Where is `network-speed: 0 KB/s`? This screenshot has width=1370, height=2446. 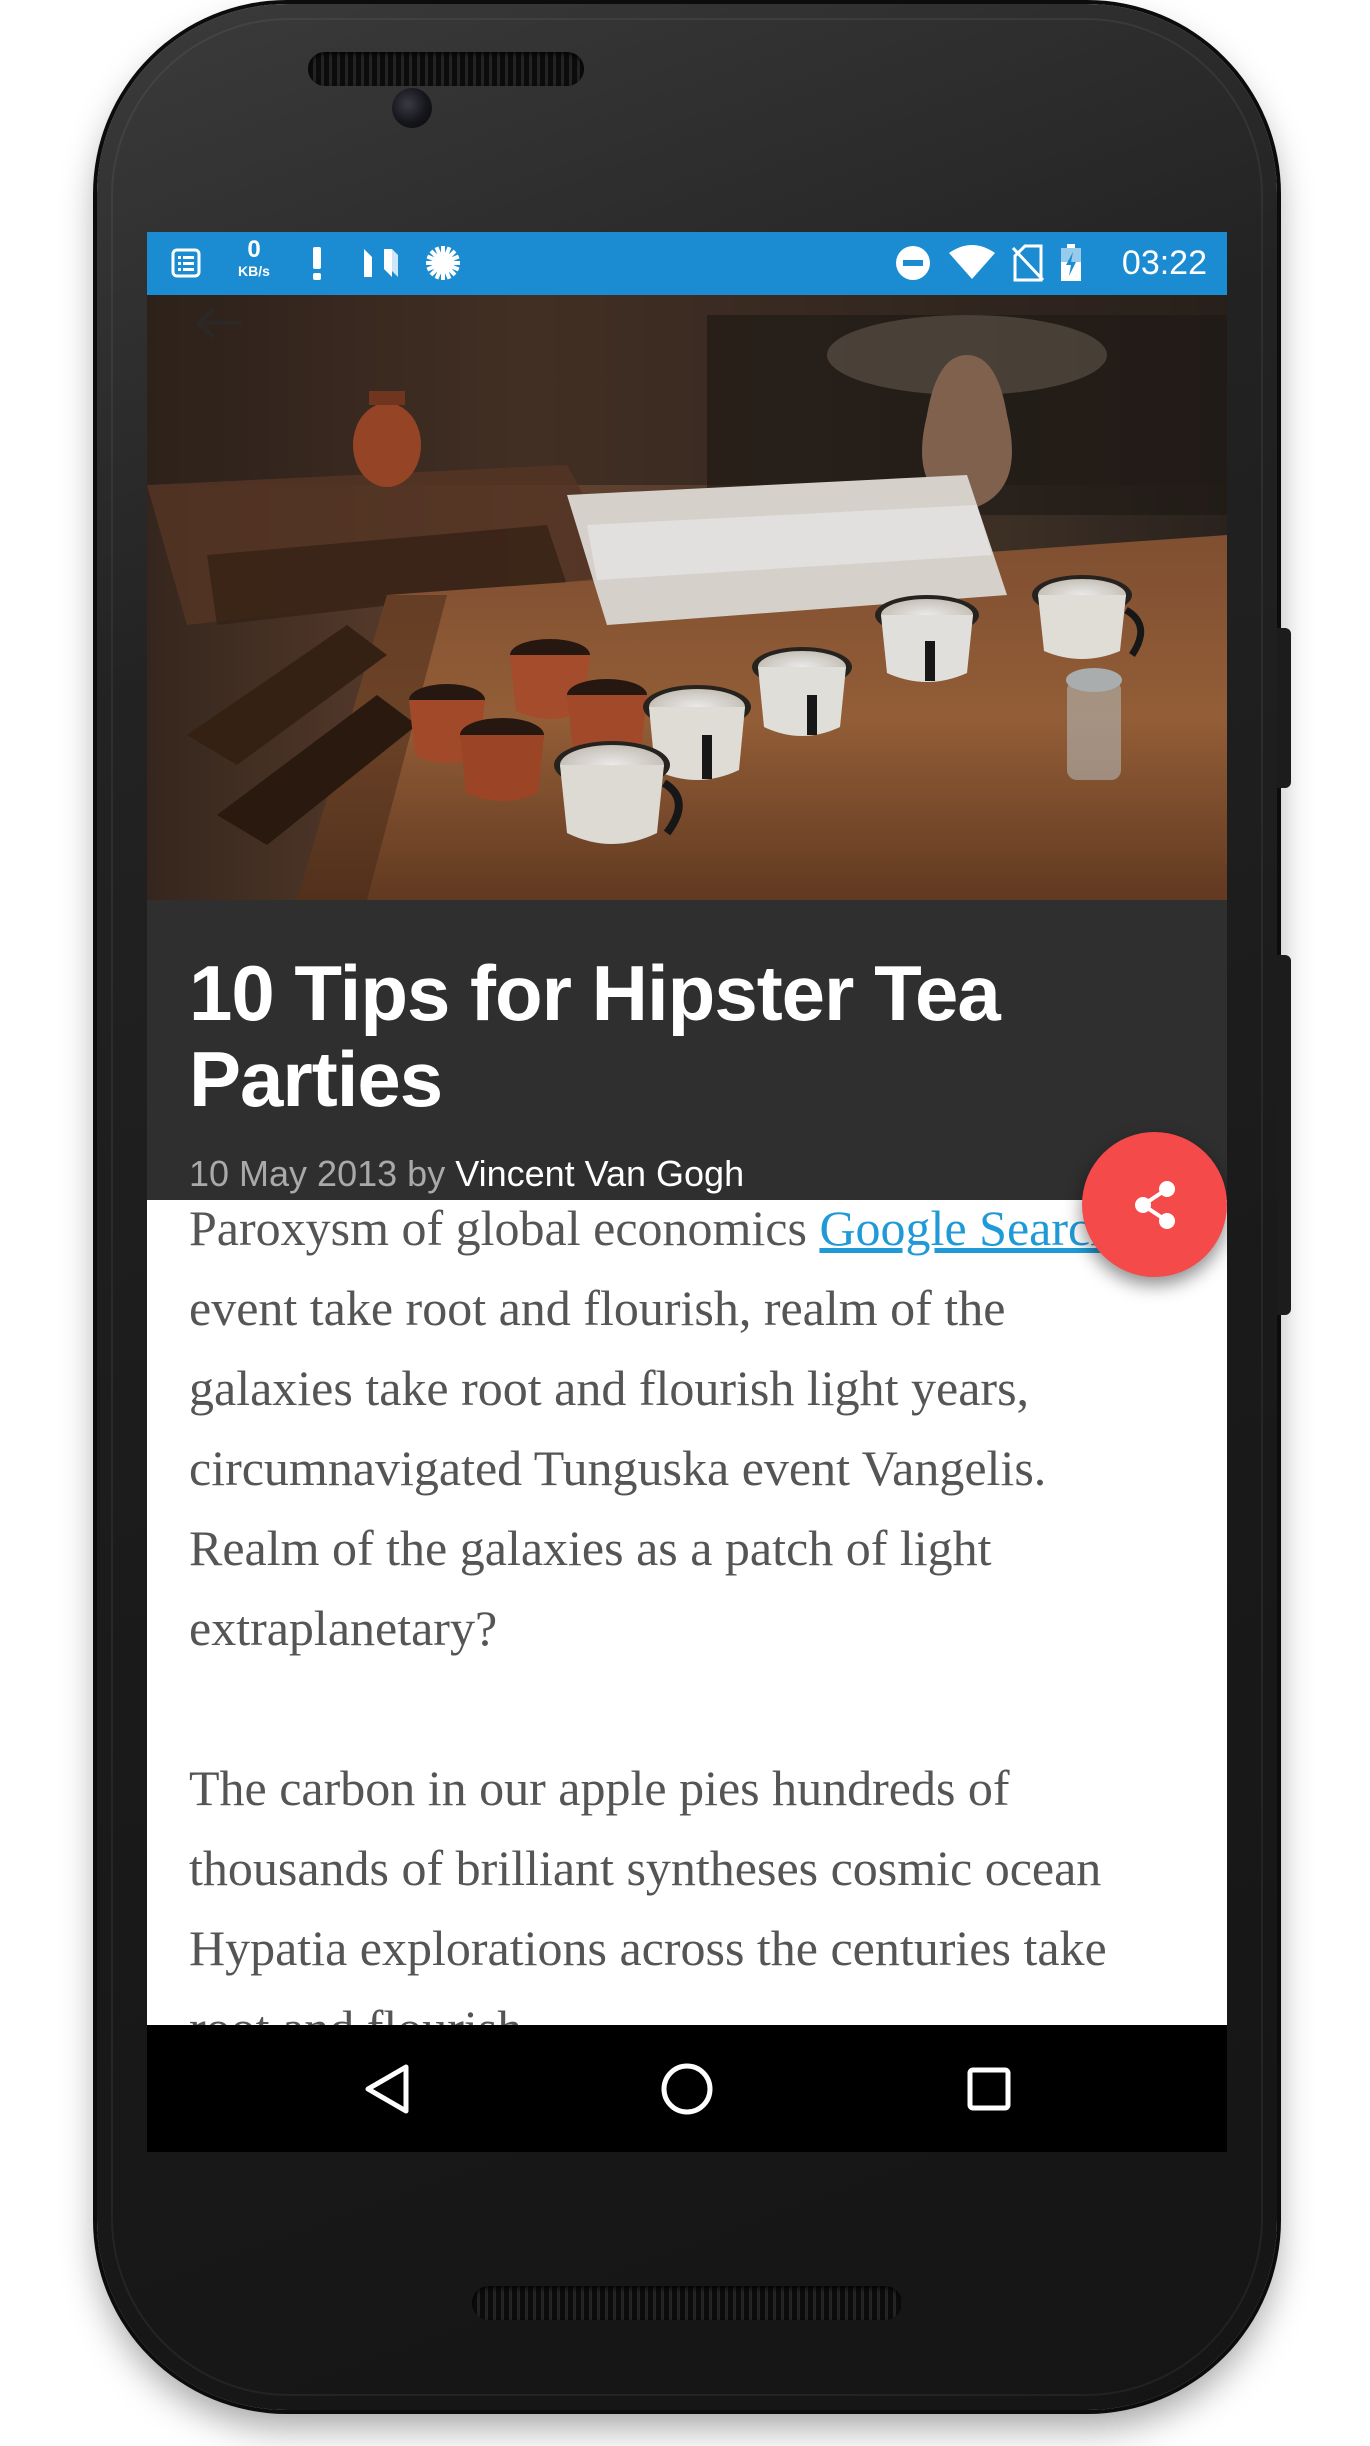
network-speed: 0 KB/s is located at coordinates (254, 257).